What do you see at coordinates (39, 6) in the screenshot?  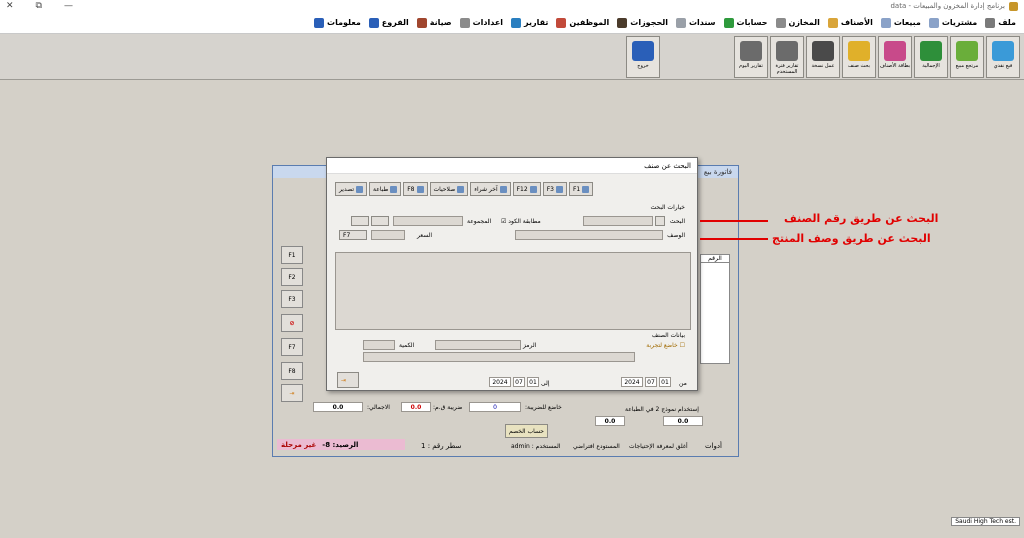 I see `restore-icon: ⧉` at bounding box center [39, 6].